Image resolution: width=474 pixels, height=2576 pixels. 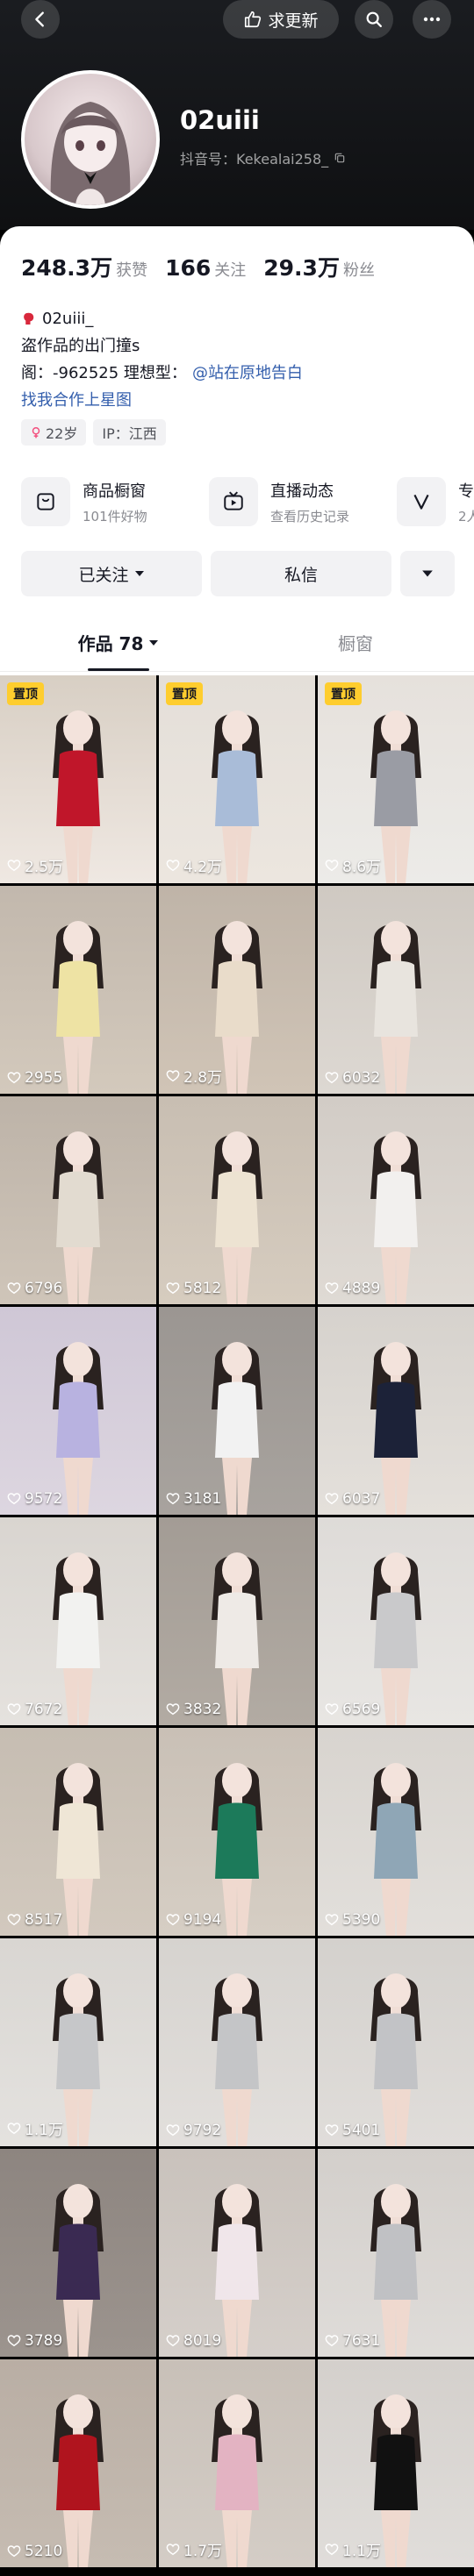 I want to click on video-thumbnail: 置顶 2.5万, so click(x=78, y=779).